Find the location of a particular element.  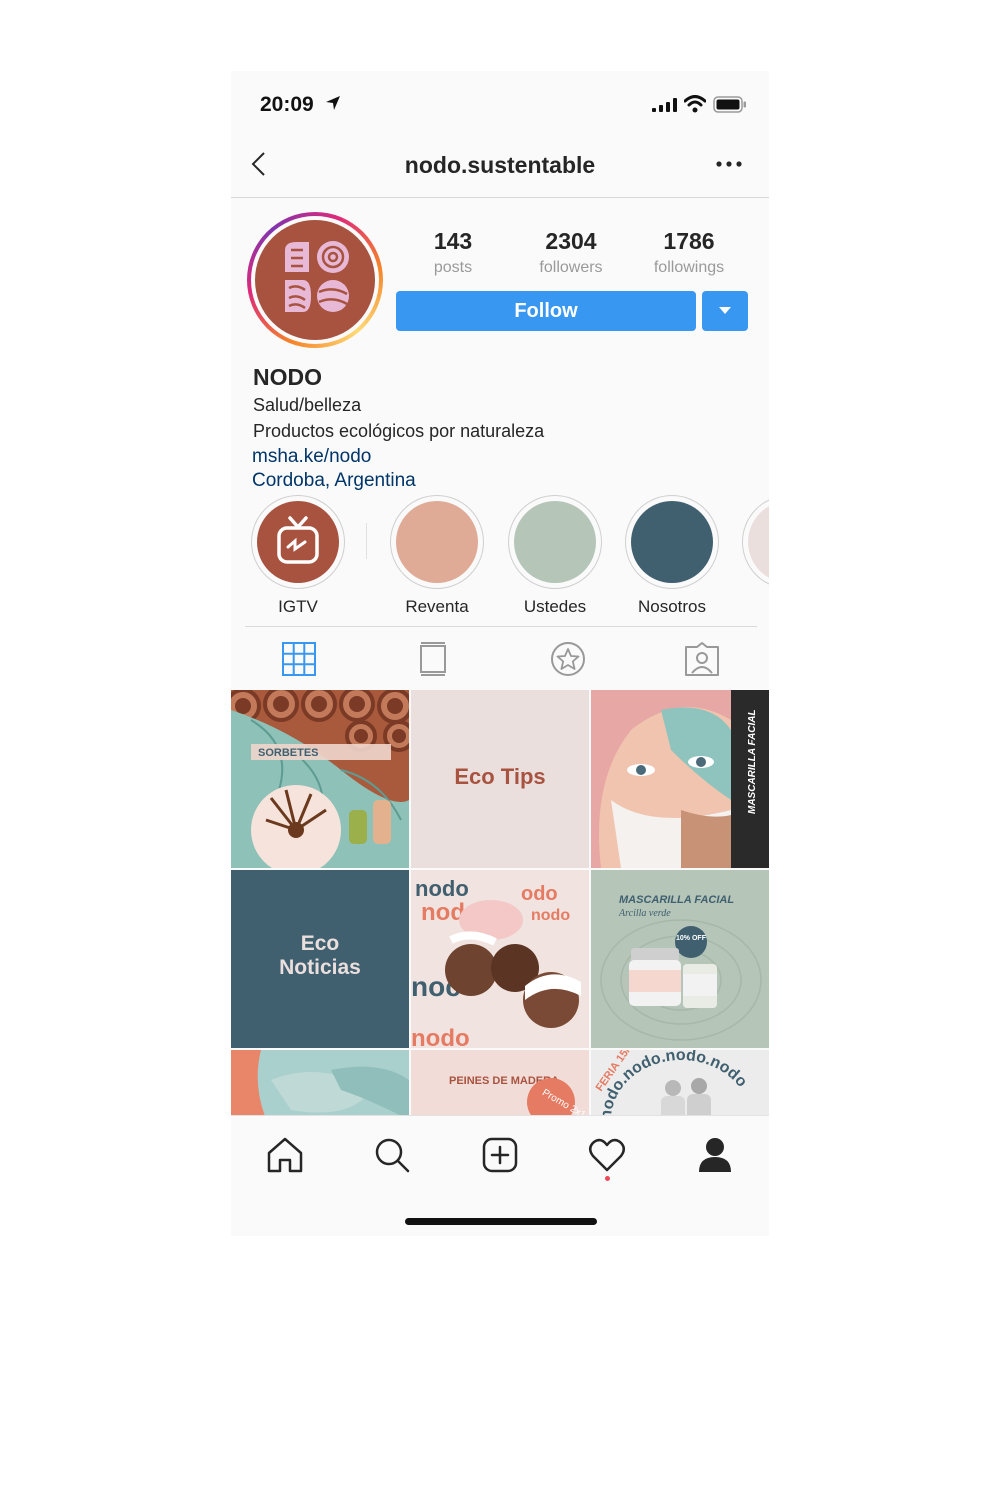

profile-header: nodo.sustentable is located at coordinates (500, 169).